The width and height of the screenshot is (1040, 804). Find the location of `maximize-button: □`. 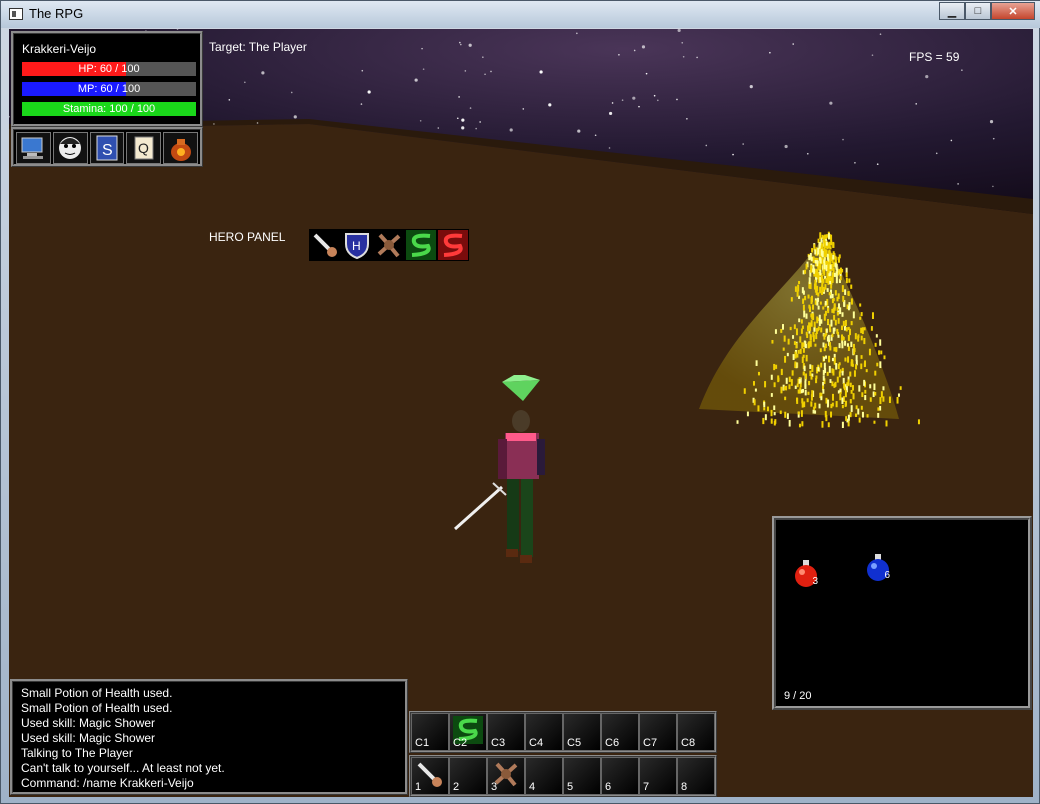

maximize-button: □ is located at coordinates (978, 11).